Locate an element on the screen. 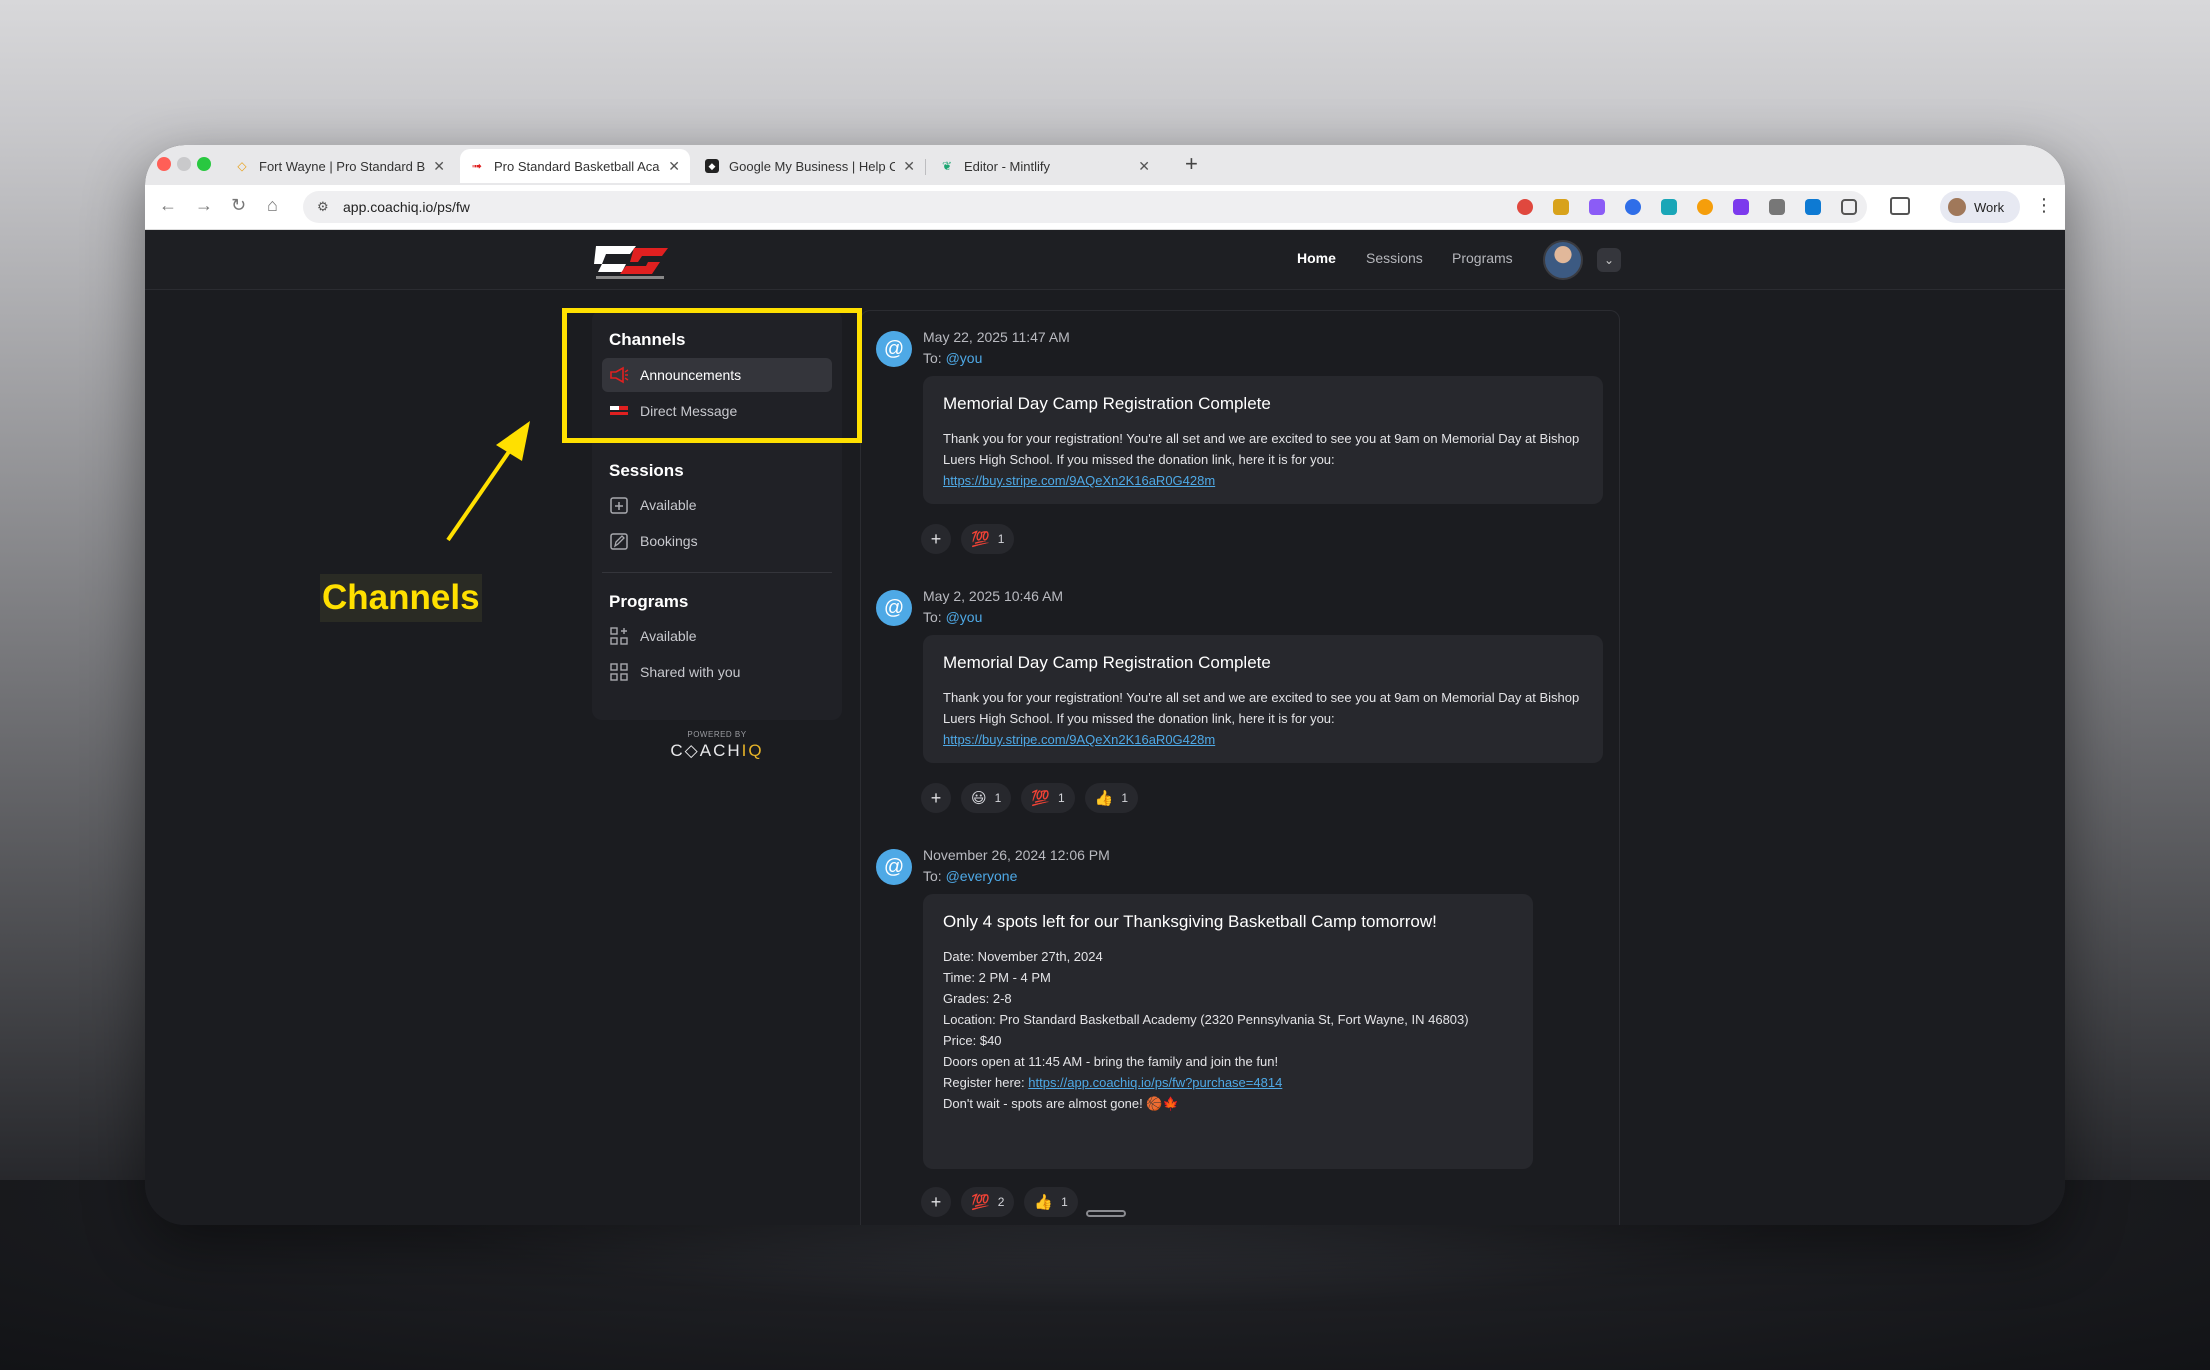 Image resolution: width=2210 pixels, height=1370 pixels. address-bar: ⚙ app.coachiq.io/ps/fw ☆ is located at coordinates (974, 207).